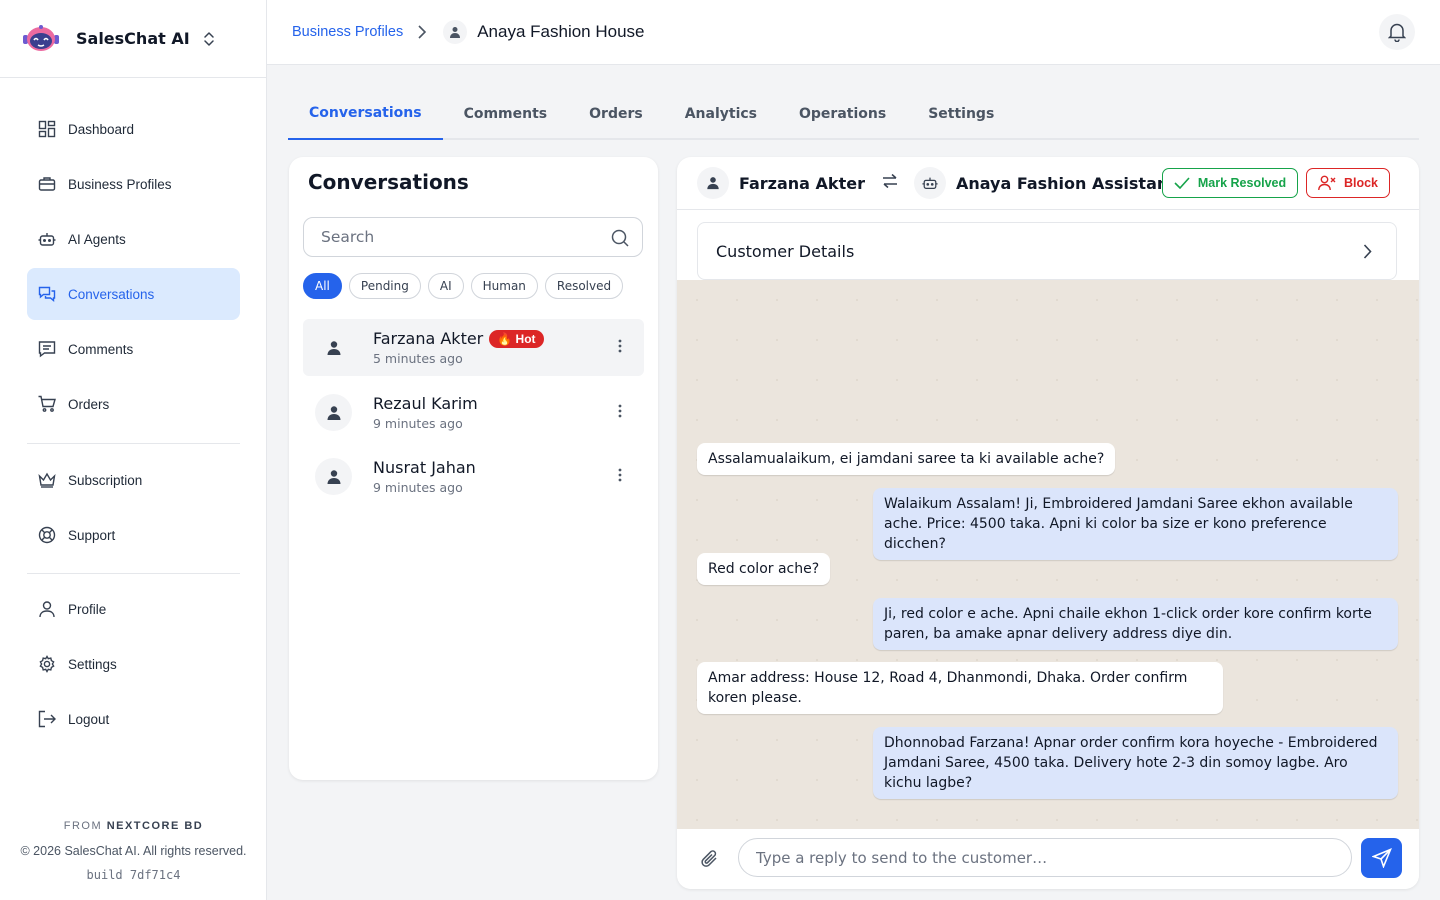 This screenshot has width=1440, height=900. I want to click on nav-label: Settings, so click(92, 664).